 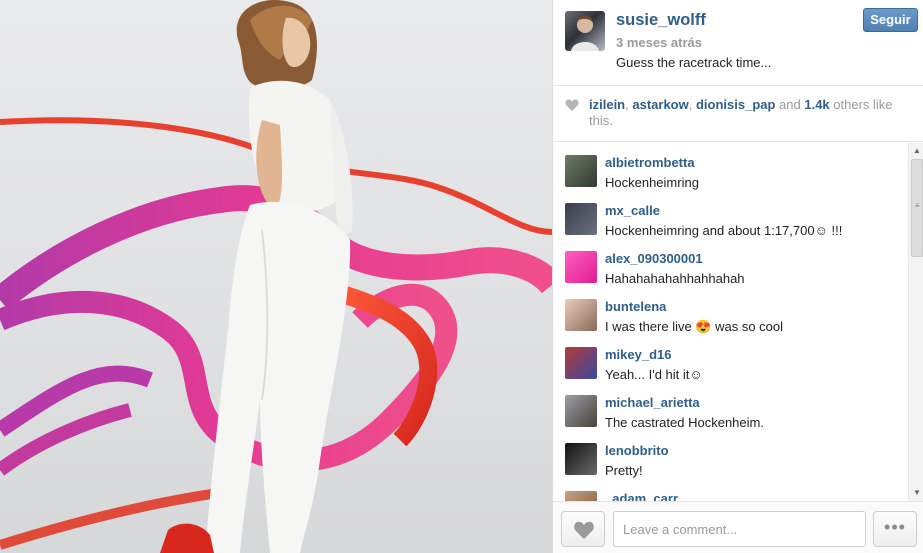 What do you see at coordinates (632, 210) in the screenshot?
I see `comment-username: mx_calle` at bounding box center [632, 210].